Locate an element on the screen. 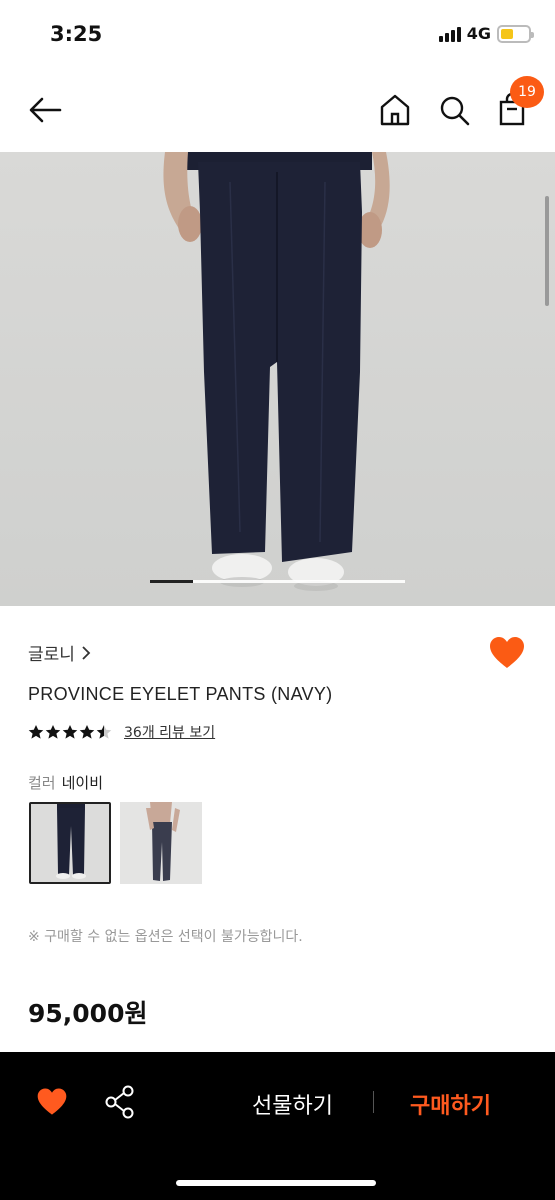 This screenshot has height=1200, width=555. option-label: 컬러 네이비 is located at coordinates (65, 782).